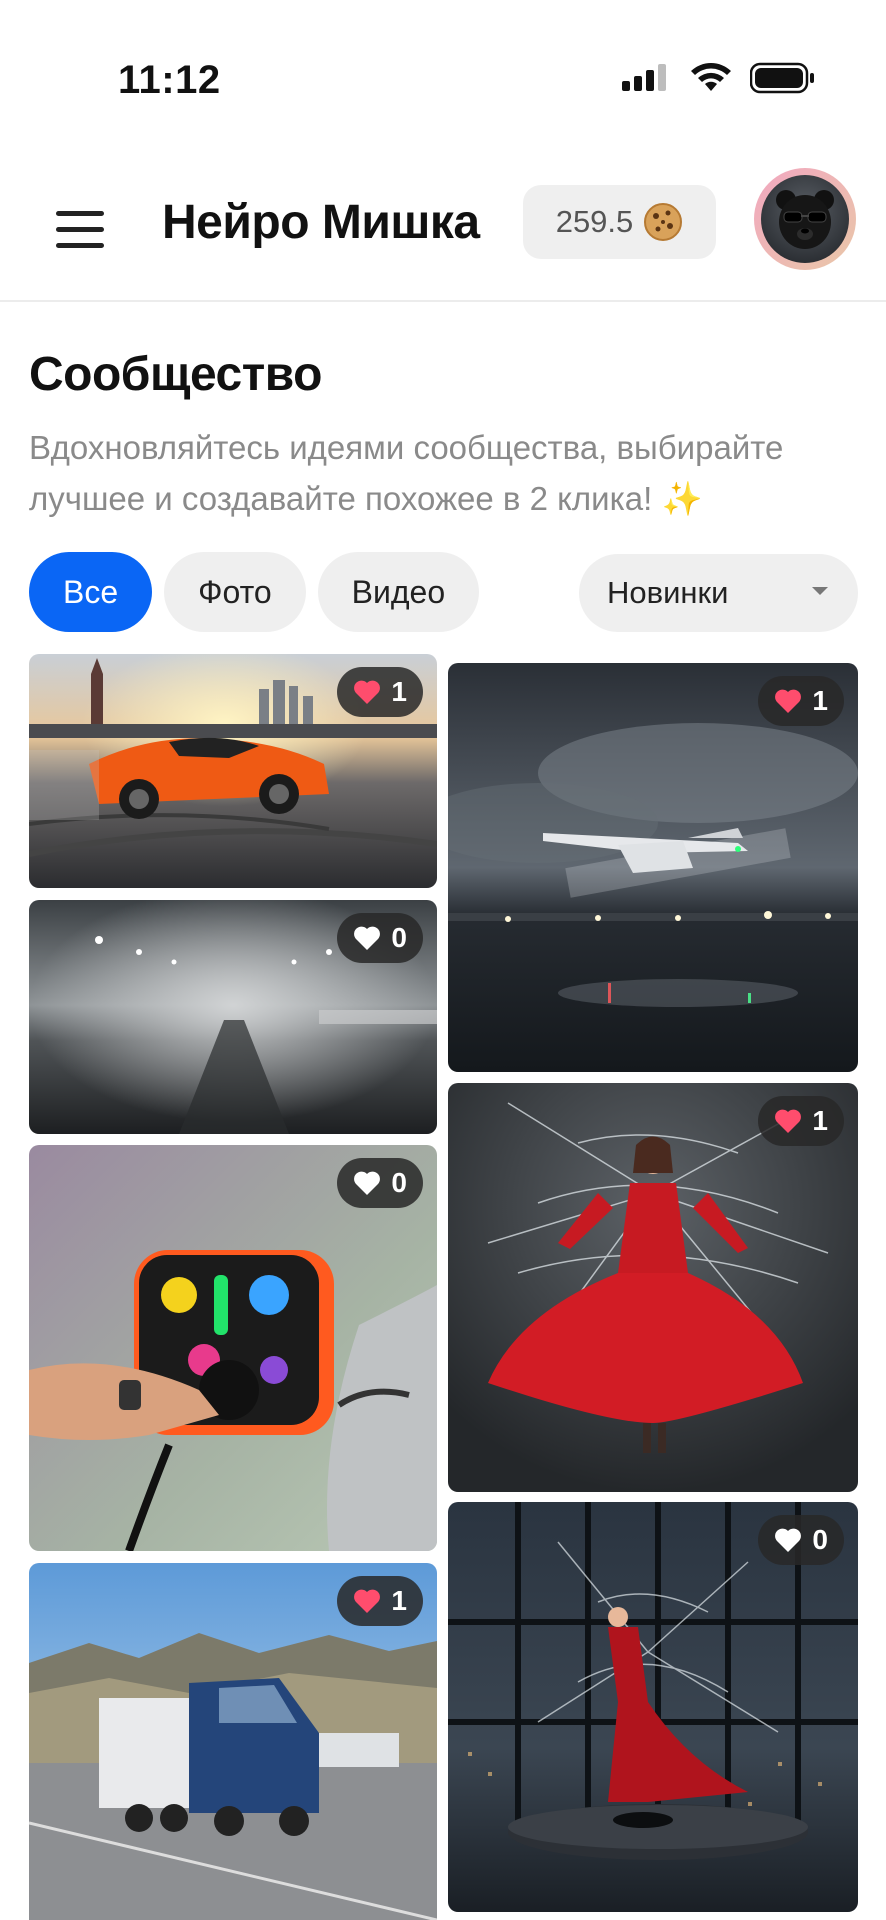  I want to click on cookie-icon, so click(663, 222).